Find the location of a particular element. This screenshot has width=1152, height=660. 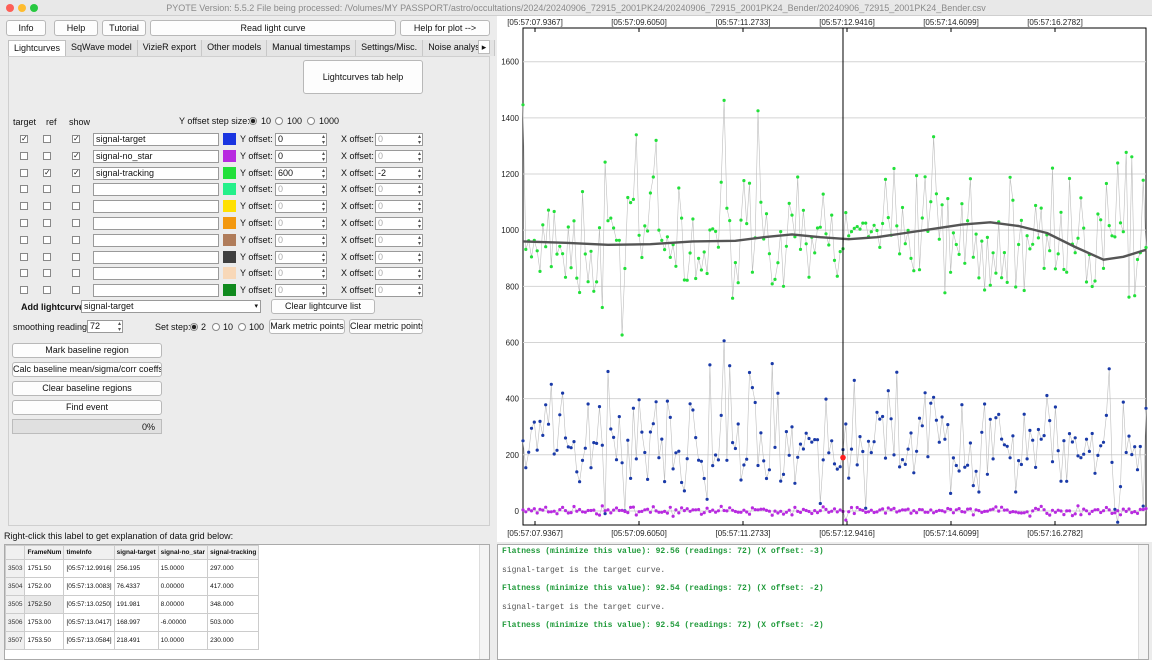

grid-column-header: signal-tracking is located at coordinates (233, 552).